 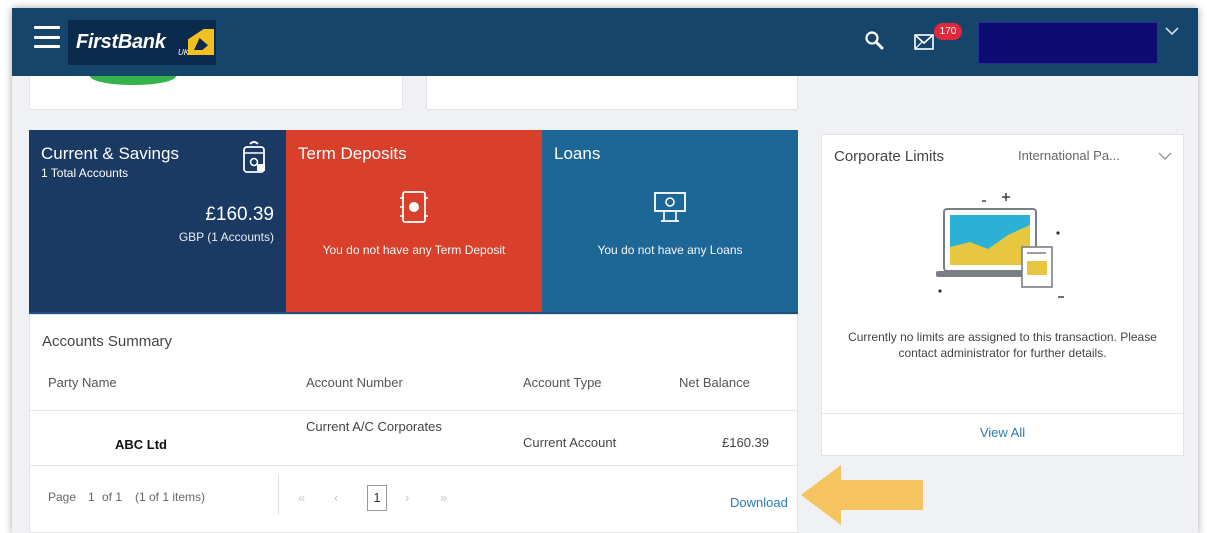 I want to click on column-header-account-number: Account Number, so click(x=354, y=382).